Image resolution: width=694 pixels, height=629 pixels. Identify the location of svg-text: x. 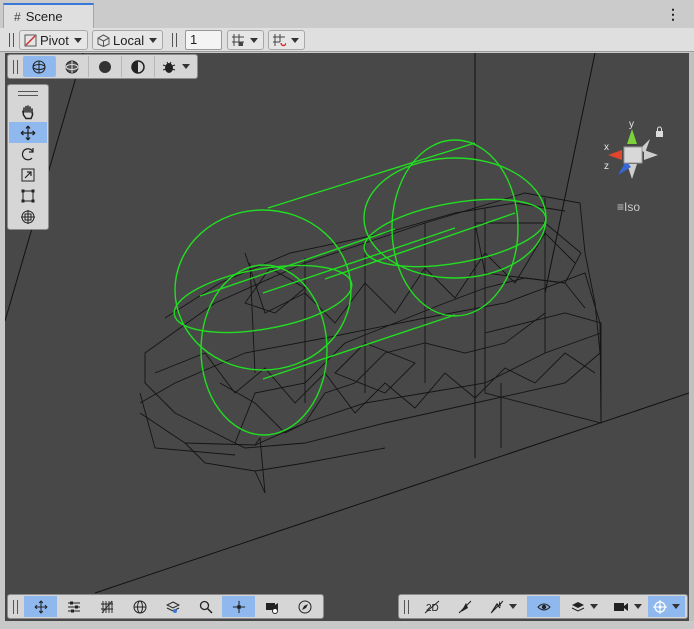
(606, 147).